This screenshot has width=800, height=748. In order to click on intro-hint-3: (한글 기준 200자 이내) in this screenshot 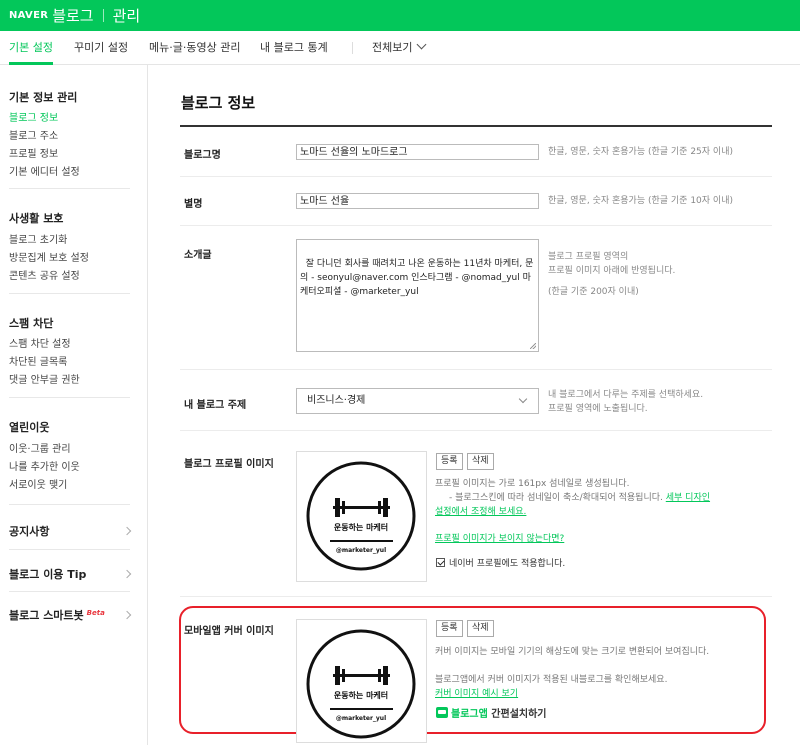, I will do `click(593, 292)`.